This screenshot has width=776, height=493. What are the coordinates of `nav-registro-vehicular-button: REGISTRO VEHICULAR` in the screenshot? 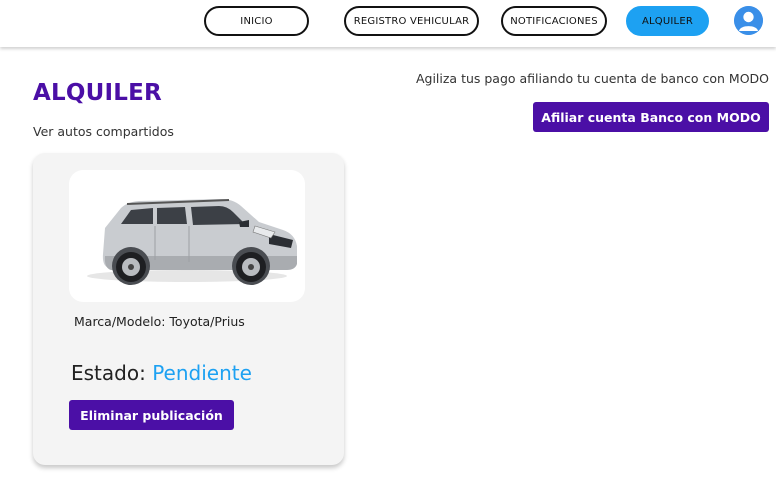 It's located at (411, 21).